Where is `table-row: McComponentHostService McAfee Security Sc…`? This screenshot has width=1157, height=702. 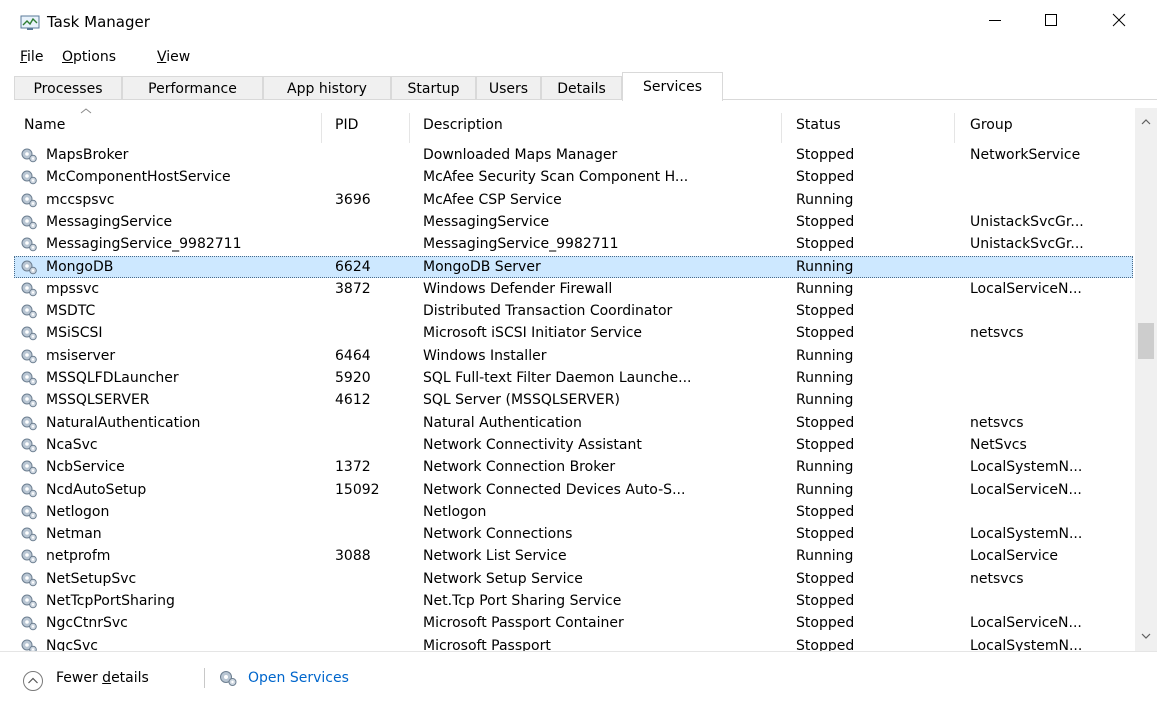 table-row: McComponentHostService McAfee Security Sc… is located at coordinates (573, 177).